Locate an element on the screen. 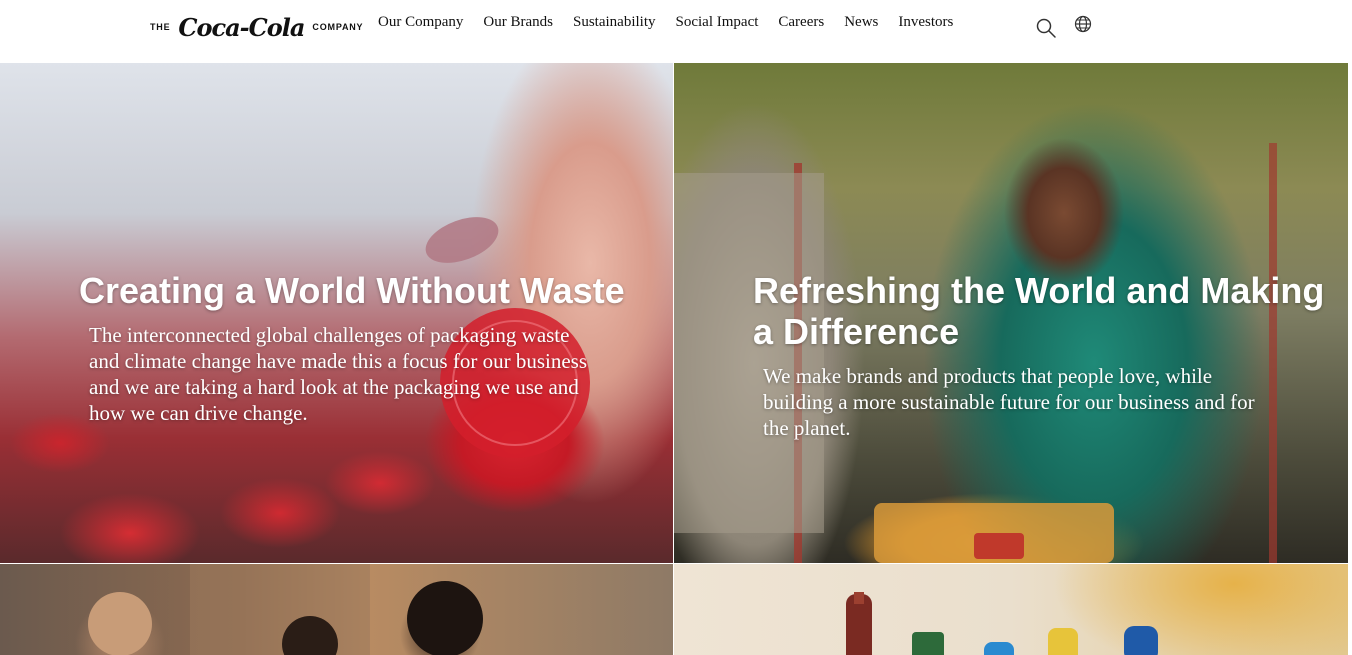 This screenshot has width=1352, height=655. search-button is located at coordinates (1046, 28).